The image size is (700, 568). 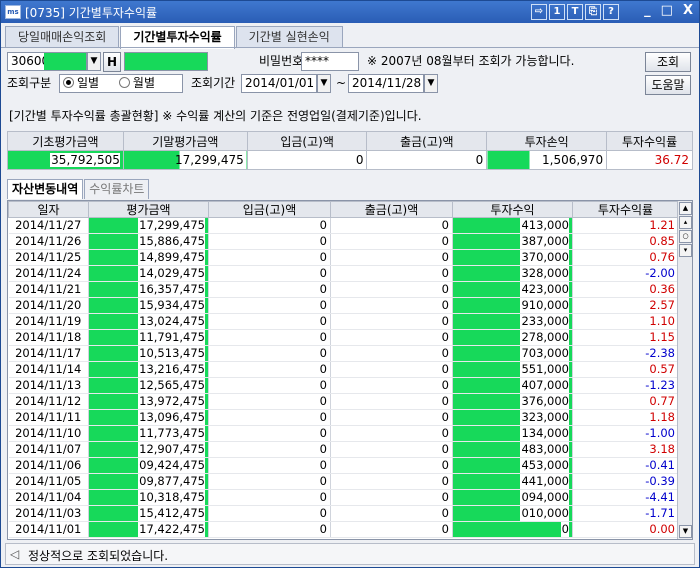 I want to click on text-icon: T, so click(x=575, y=12).